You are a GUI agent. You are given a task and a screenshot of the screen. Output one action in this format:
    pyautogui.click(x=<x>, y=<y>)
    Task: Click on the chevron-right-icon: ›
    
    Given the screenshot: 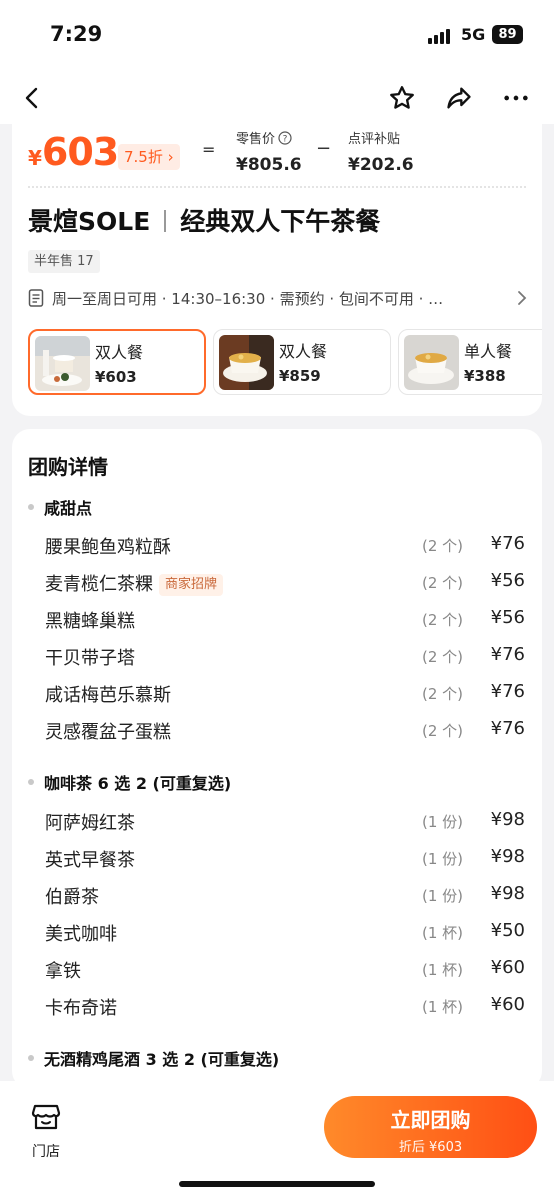 What is the action you would take?
    pyautogui.click(x=170, y=157)
    